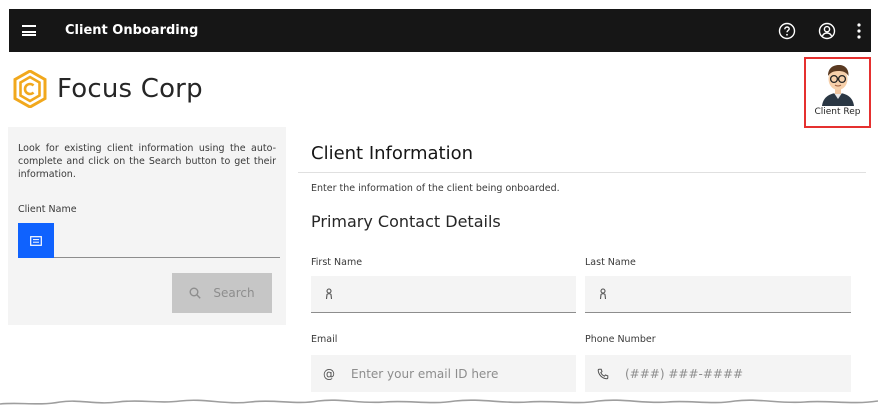 Image resolution: width=878 pixels, height=414 pixels. What do you see at coordinates (620, 339) in the screenshot?
I see `phone-number-label: Phone Number` at bounding box center [620, 339].